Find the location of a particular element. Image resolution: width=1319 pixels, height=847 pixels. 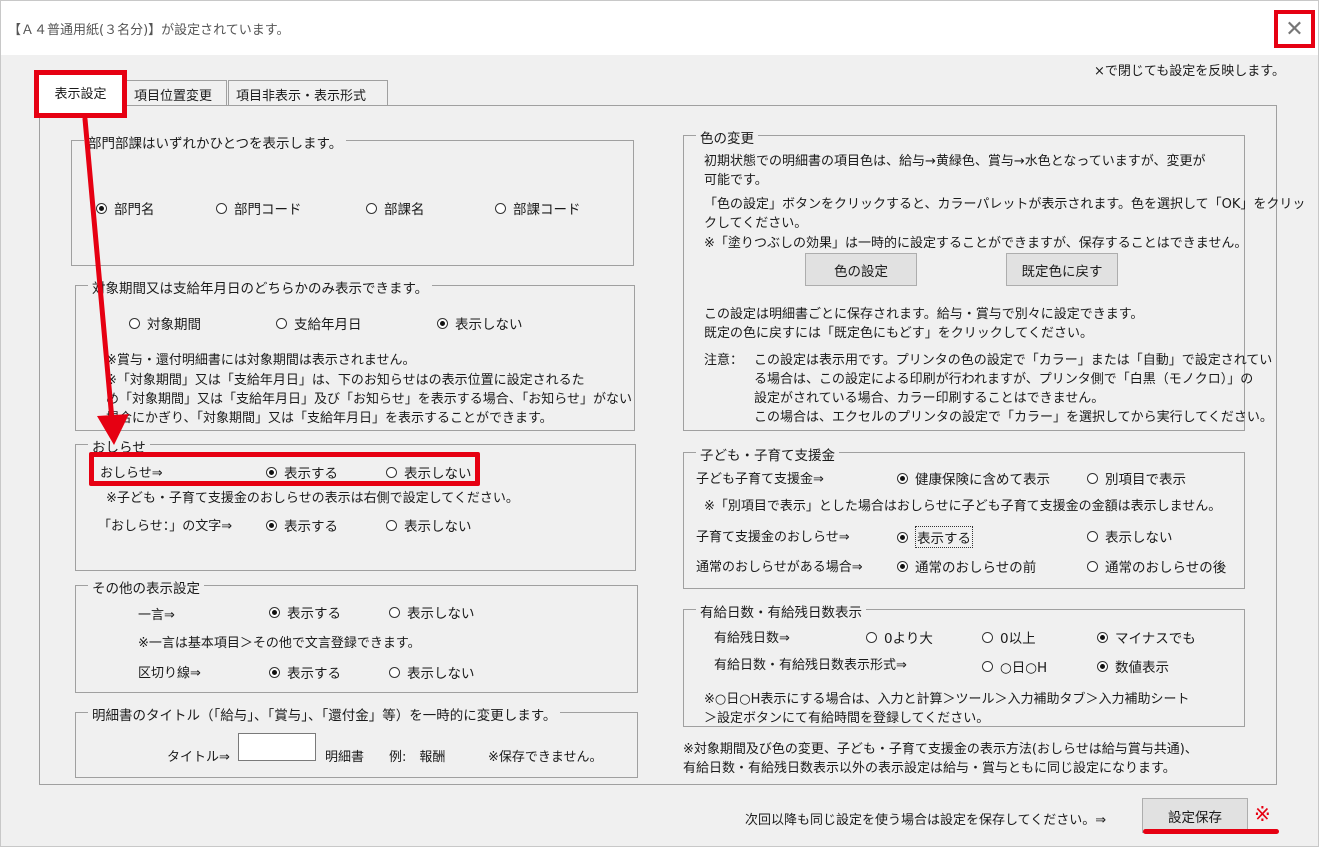

dept-radio-name: 部門名 is located at coordinates (125, 208).